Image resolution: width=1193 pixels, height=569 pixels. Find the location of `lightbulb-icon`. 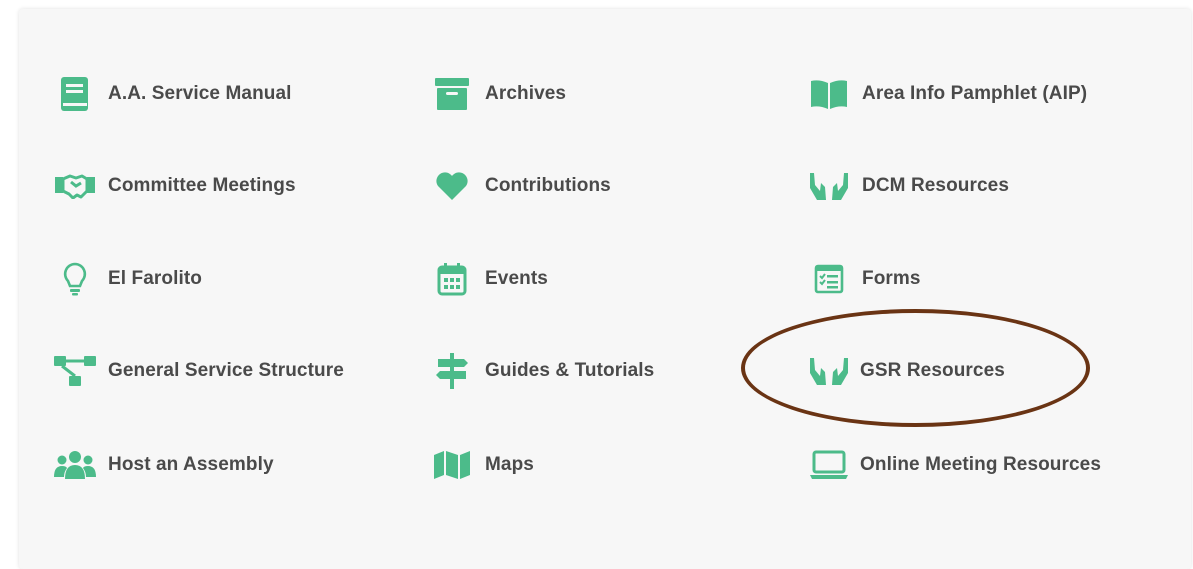

lightbulb-icon is located at coordinates (75, 279).